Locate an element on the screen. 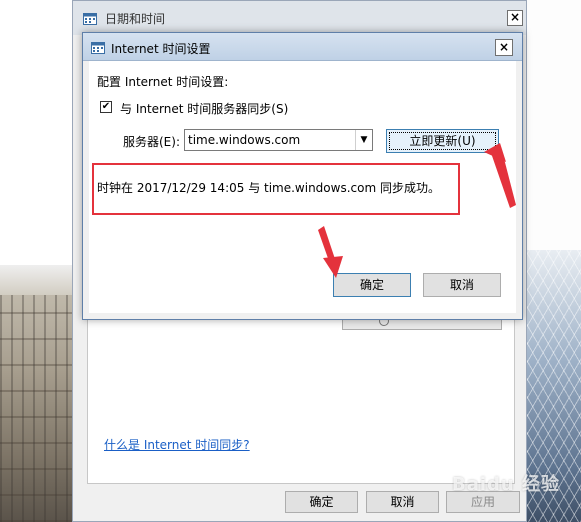 Image resolution: width=581 pixels, height=522 pixels. server-combobox: time.windows.com ▼ is located at coordinates (278, 140).